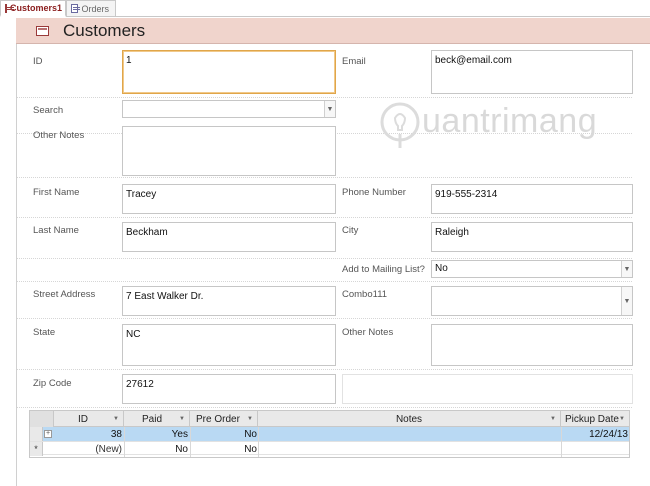 This screenshot has width=650, height=486. What do you see at coordinates (532, 72) in the screenshot?
I see `email-field: beck@email.com` at bounding box center [532, 72].